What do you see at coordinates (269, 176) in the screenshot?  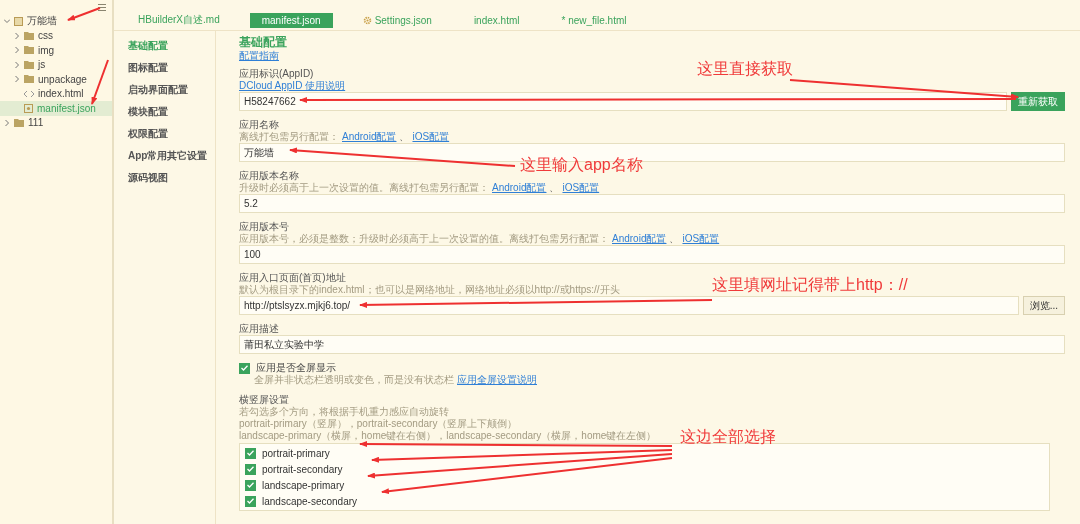 I see `field-label: 应用版本名称` at bounding box center [269, 176].